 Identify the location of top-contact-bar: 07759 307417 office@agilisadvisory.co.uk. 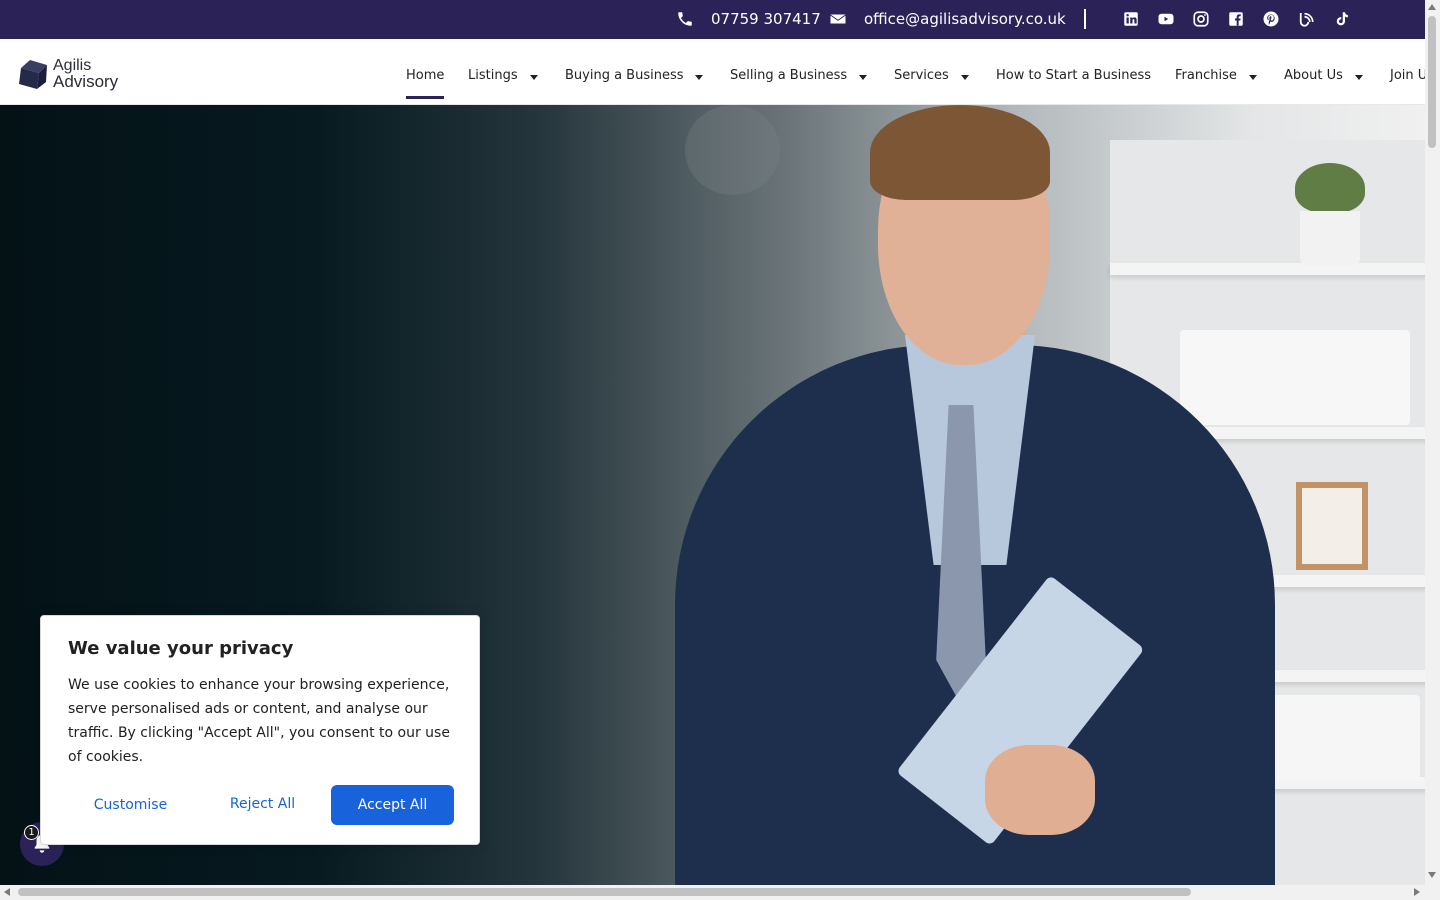
(712, 19).